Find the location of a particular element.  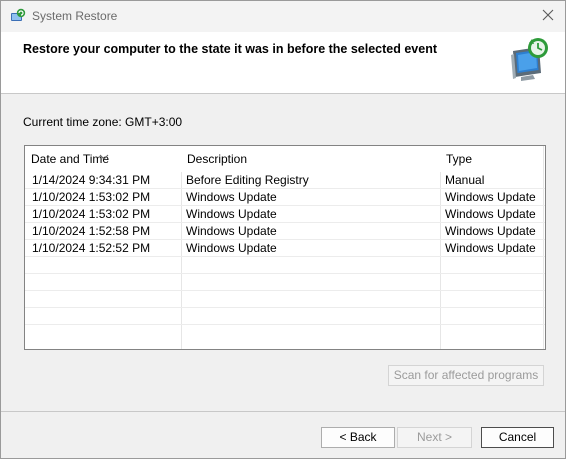

sort-descending-icon is located at coordinates (104, 153).